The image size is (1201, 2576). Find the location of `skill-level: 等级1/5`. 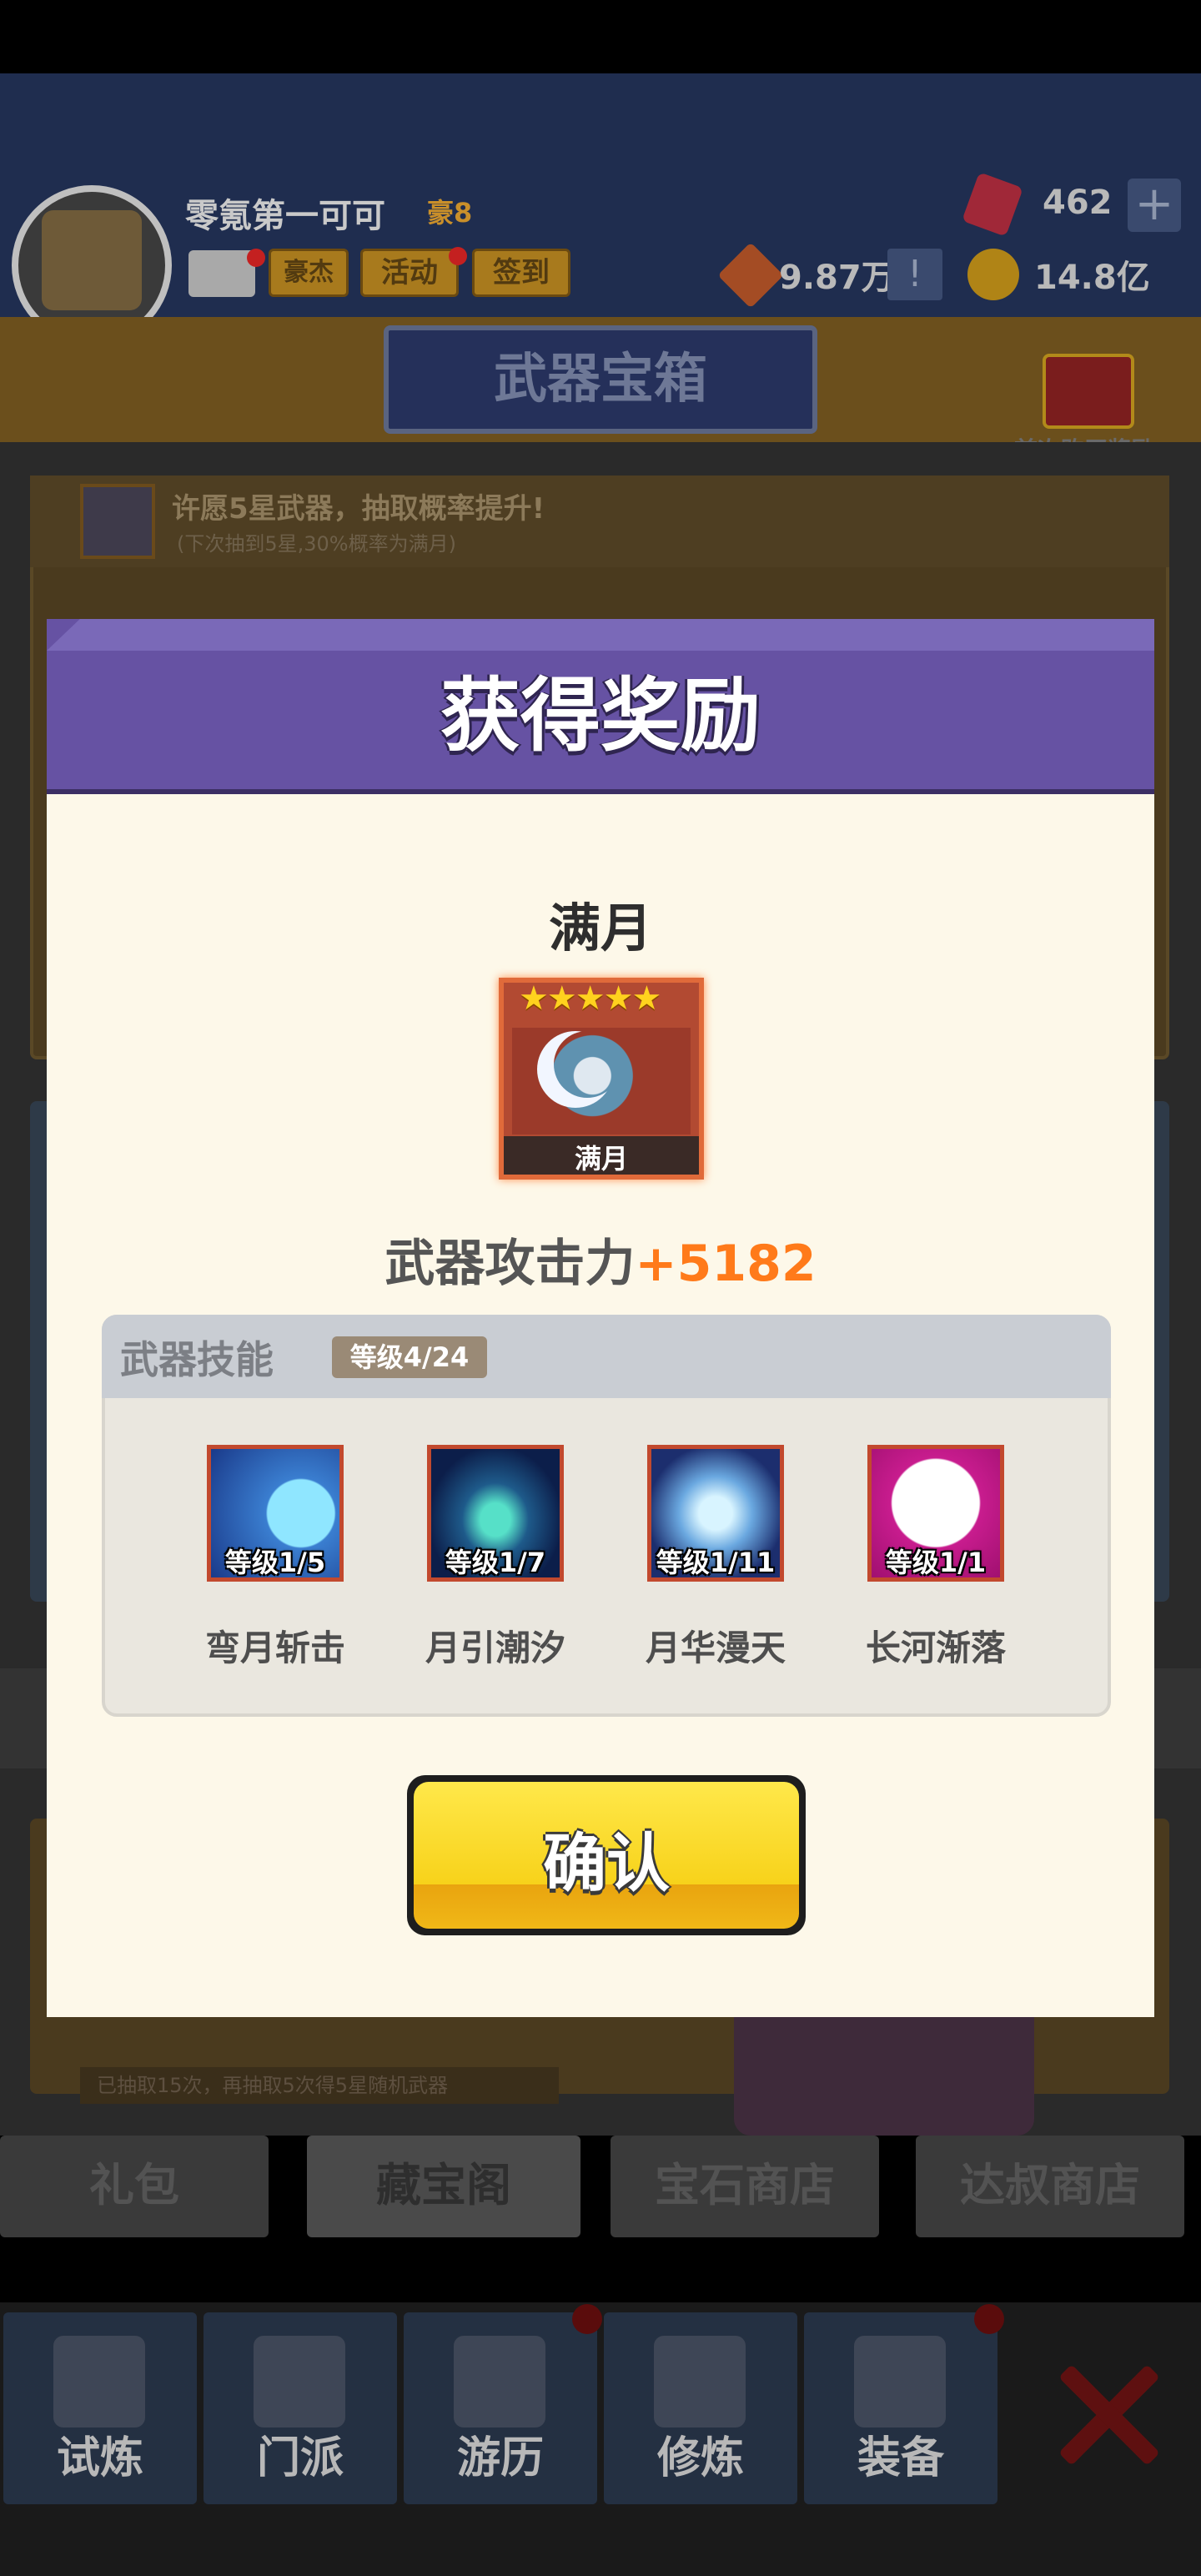

skill-level: 等级1/5 is located at coordinates (275, 1562).